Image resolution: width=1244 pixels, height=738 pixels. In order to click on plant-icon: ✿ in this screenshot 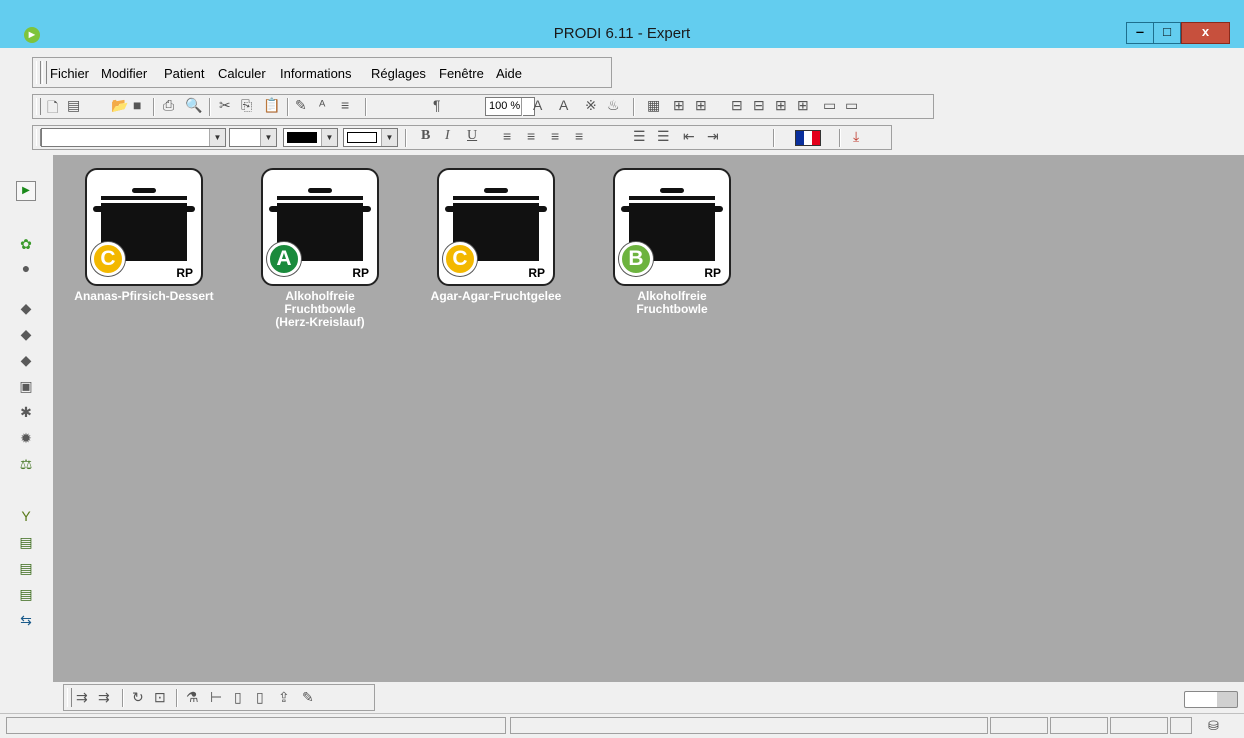, I will do `click(26, 244)`.